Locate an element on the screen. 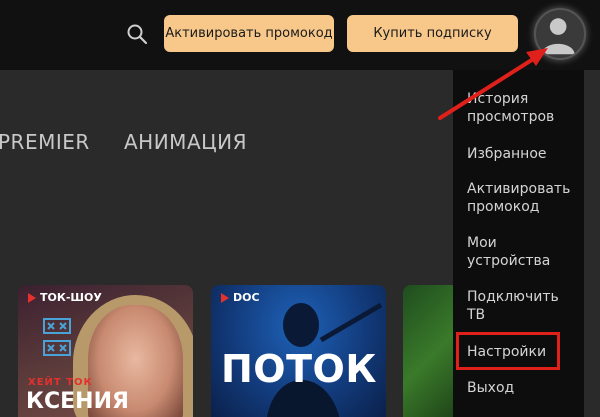 The width and height of the screenshot is (600, 417). tab-premier: PREMIER is located at coordinates (45, 142).